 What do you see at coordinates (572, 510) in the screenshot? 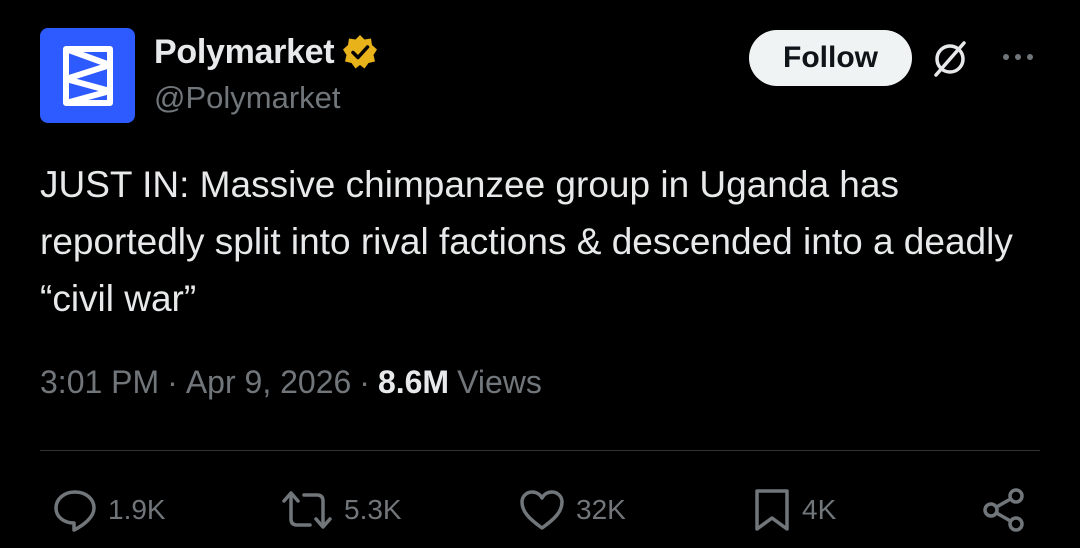
I see `like-button: 32K` at bounding box center [572, 510].